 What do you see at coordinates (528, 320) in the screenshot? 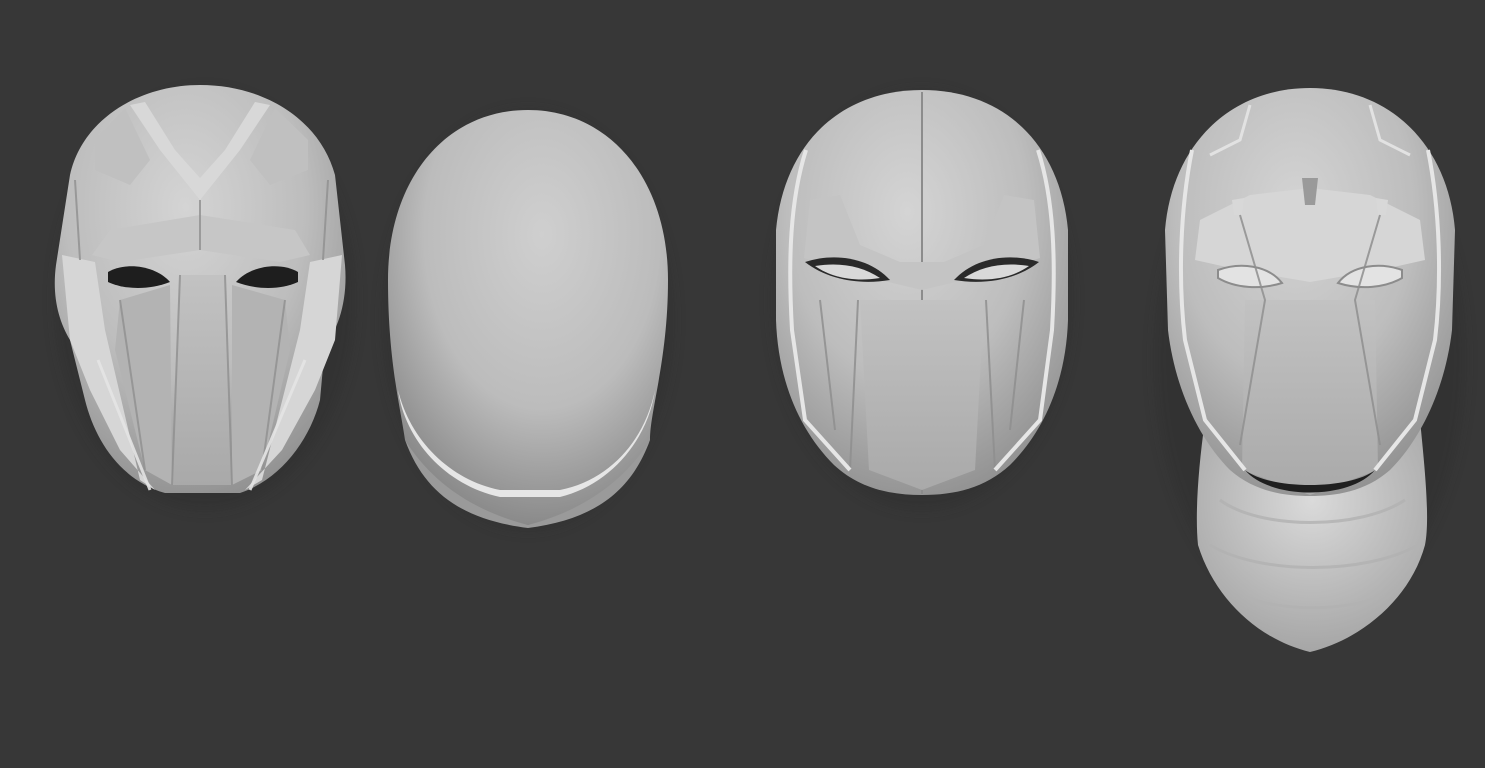
I see `blank-hood` at bounding box center [528, 320].